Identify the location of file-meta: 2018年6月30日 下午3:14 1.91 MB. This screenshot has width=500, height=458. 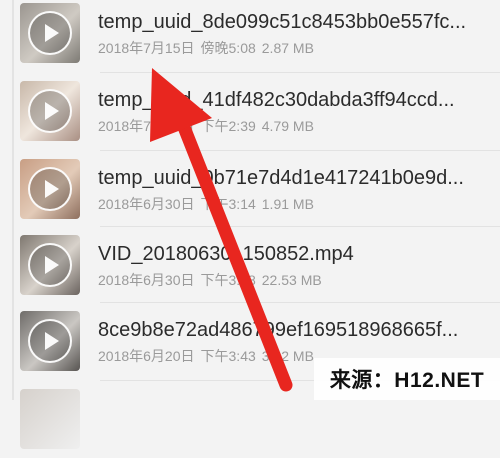
(206, 204).